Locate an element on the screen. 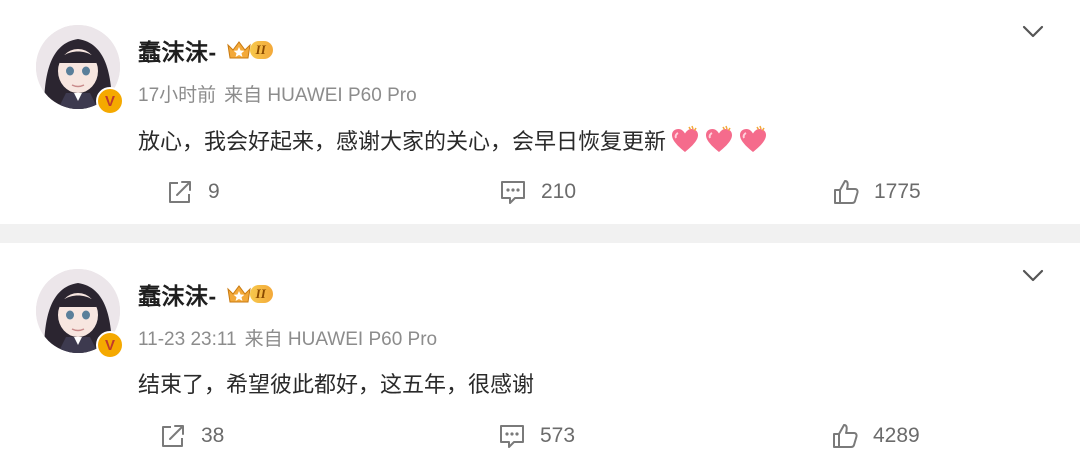 This screenshot has width=1080, height=469. post-content: 结束了，希望彼此都好，这五年，很感谢 is located at coordinates (336, 383).